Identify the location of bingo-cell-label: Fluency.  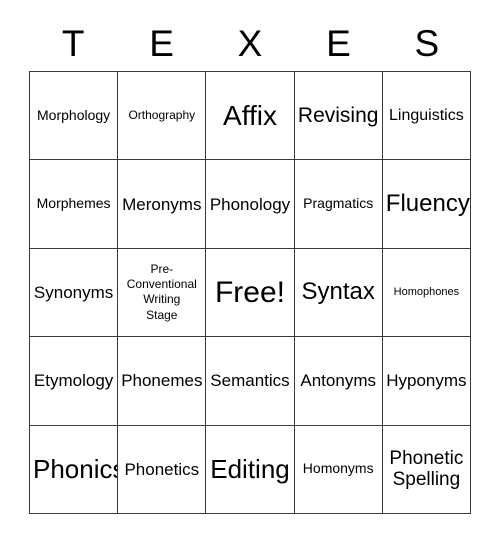
(427, 203).